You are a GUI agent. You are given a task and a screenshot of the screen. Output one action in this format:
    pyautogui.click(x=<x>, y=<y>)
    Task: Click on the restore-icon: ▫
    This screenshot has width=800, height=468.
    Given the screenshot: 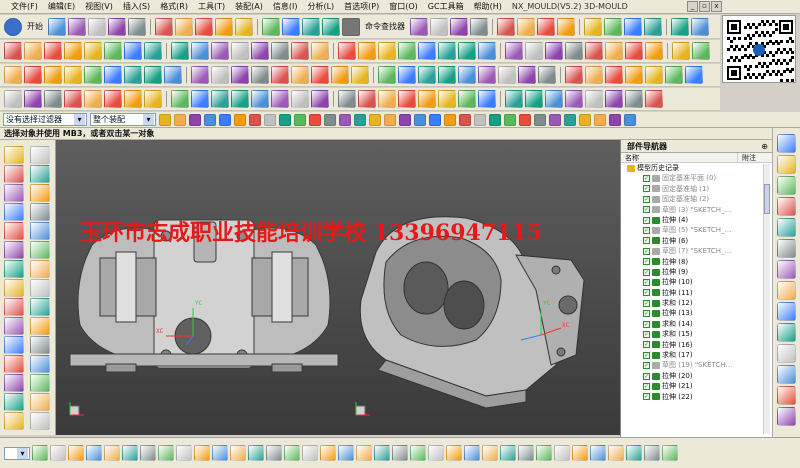 What is the action you would take?
    pyautogui.click(x=704, y=6)
    